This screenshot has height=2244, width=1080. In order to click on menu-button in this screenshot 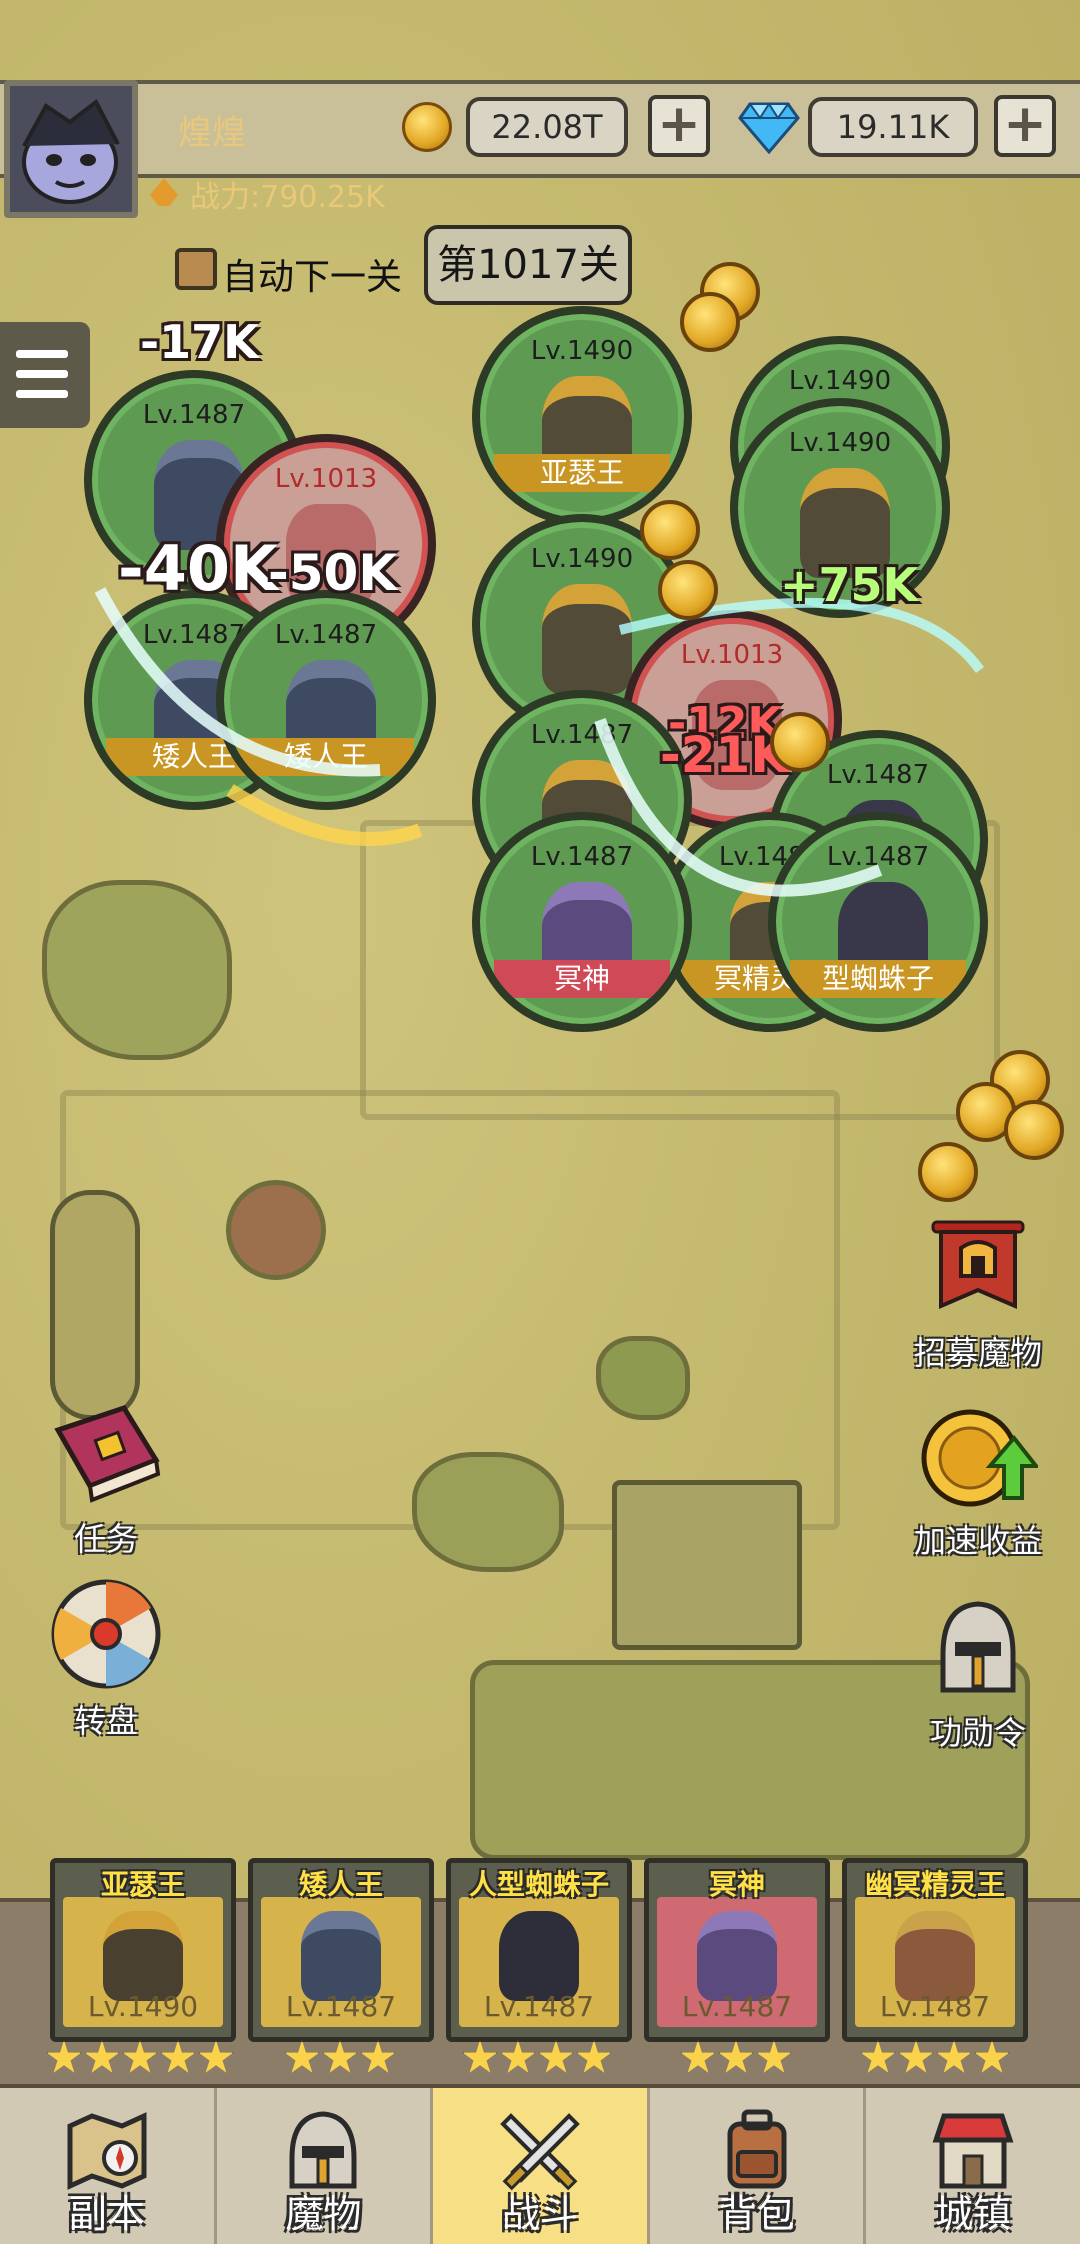, I will do `click(45, 375)`.